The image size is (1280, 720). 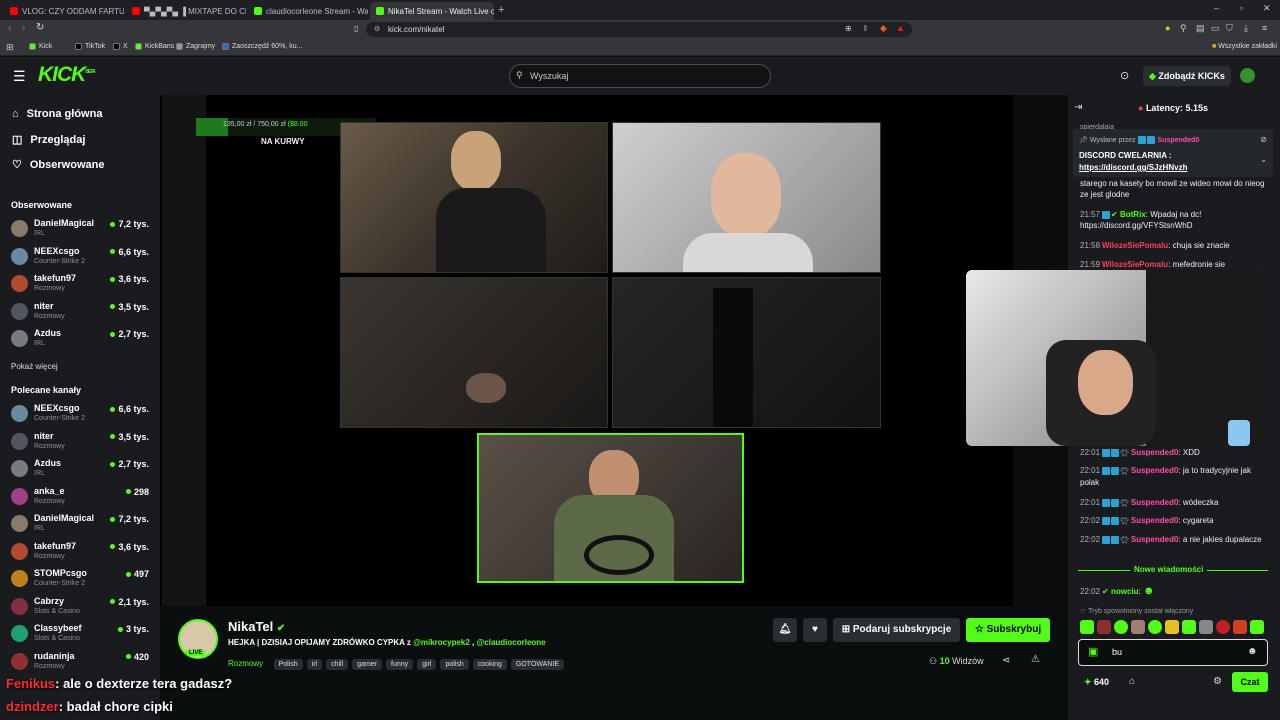 What do you see at coordinates (245, 663) in the screenshot?
I see `category-link: Rozmowy` at bounding box center [245, 663].